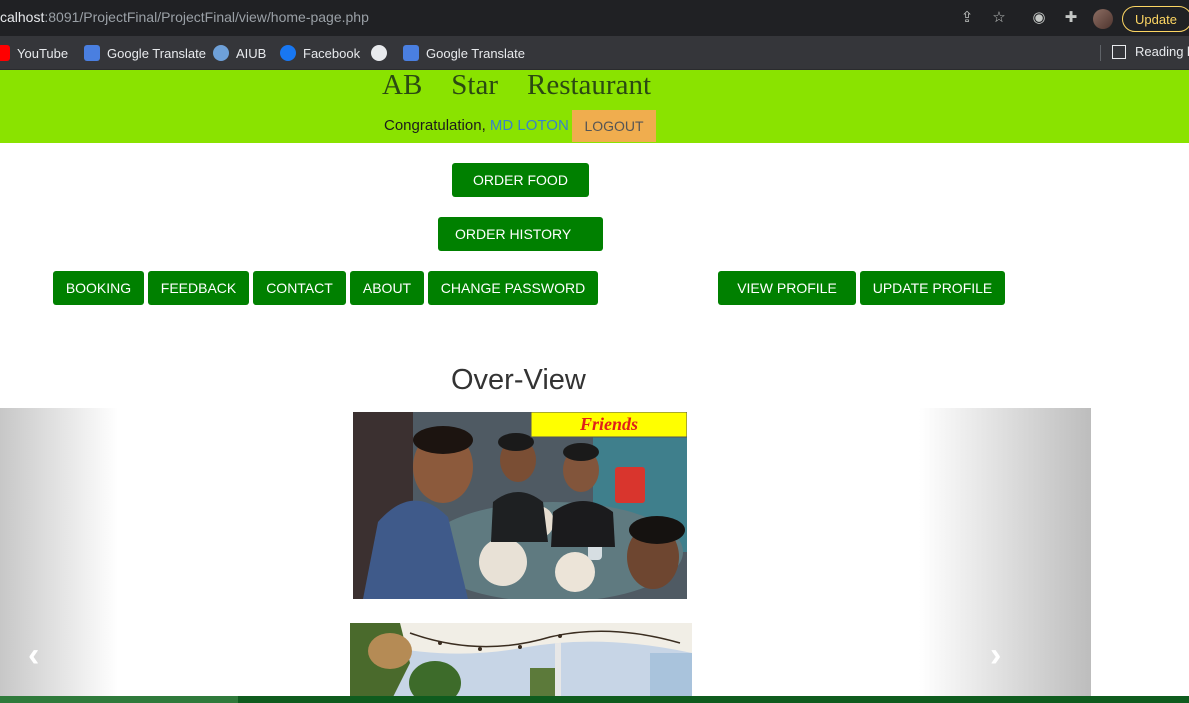 Image resolution: width=1189 pixels, height=703 pixels. What do you see at coordinates (221, 53) in the screenshot?
I see `aiub-icon` at bounding box center [221, 53].